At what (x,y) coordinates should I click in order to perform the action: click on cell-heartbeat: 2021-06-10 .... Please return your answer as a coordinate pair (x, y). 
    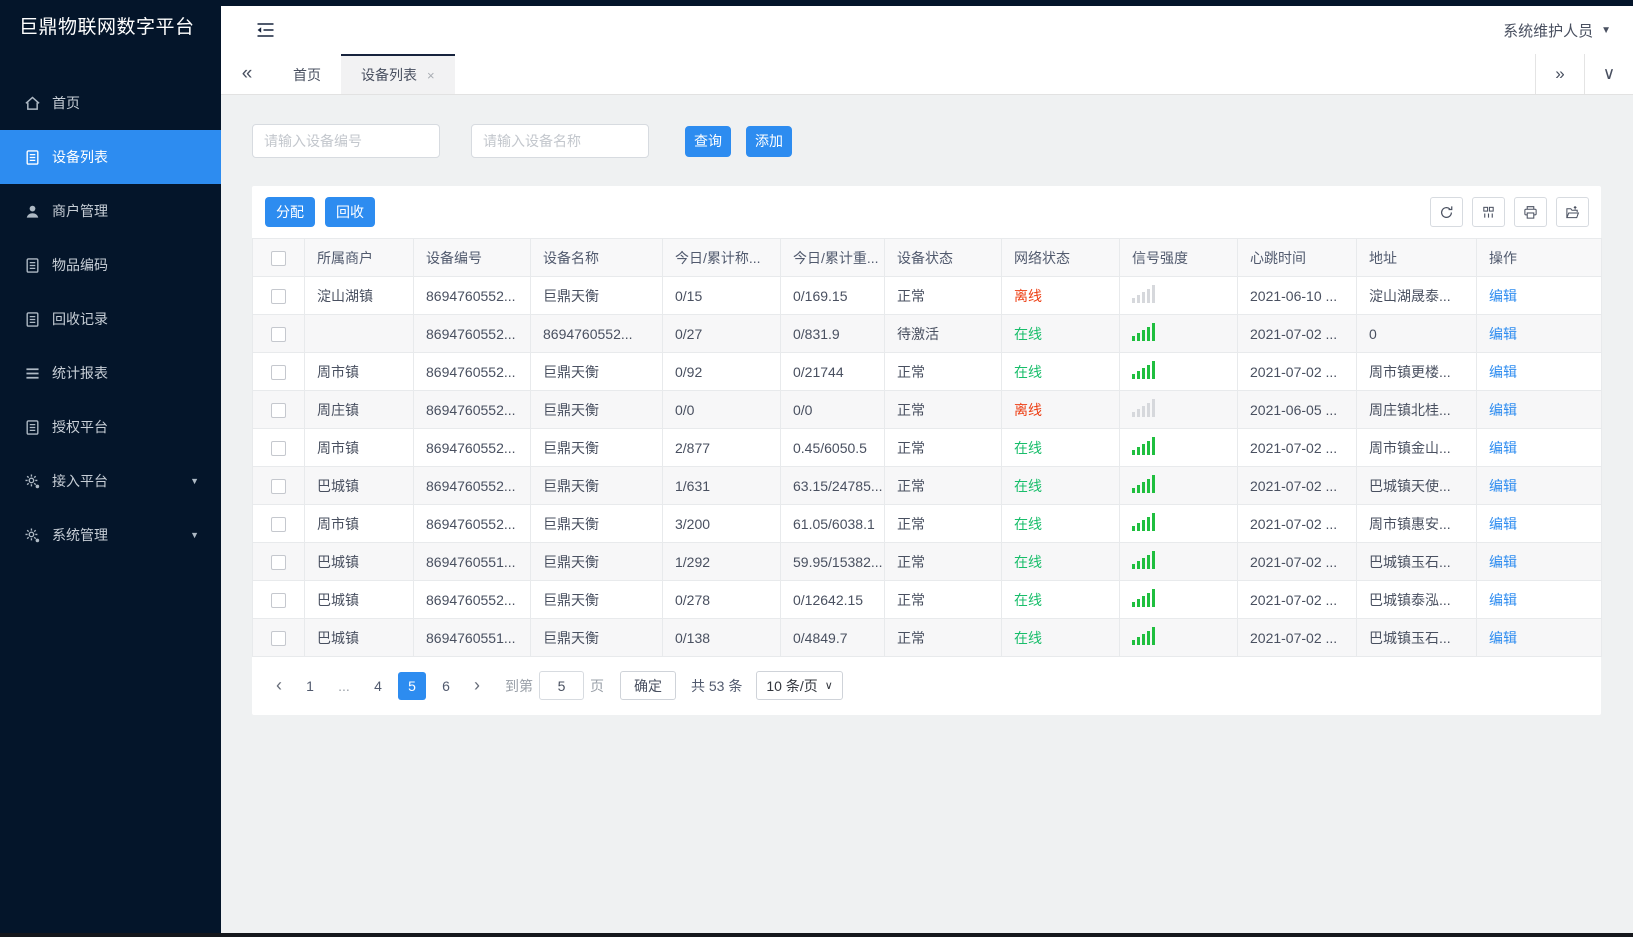
    Looking at the image, I should click on (1297, 295).